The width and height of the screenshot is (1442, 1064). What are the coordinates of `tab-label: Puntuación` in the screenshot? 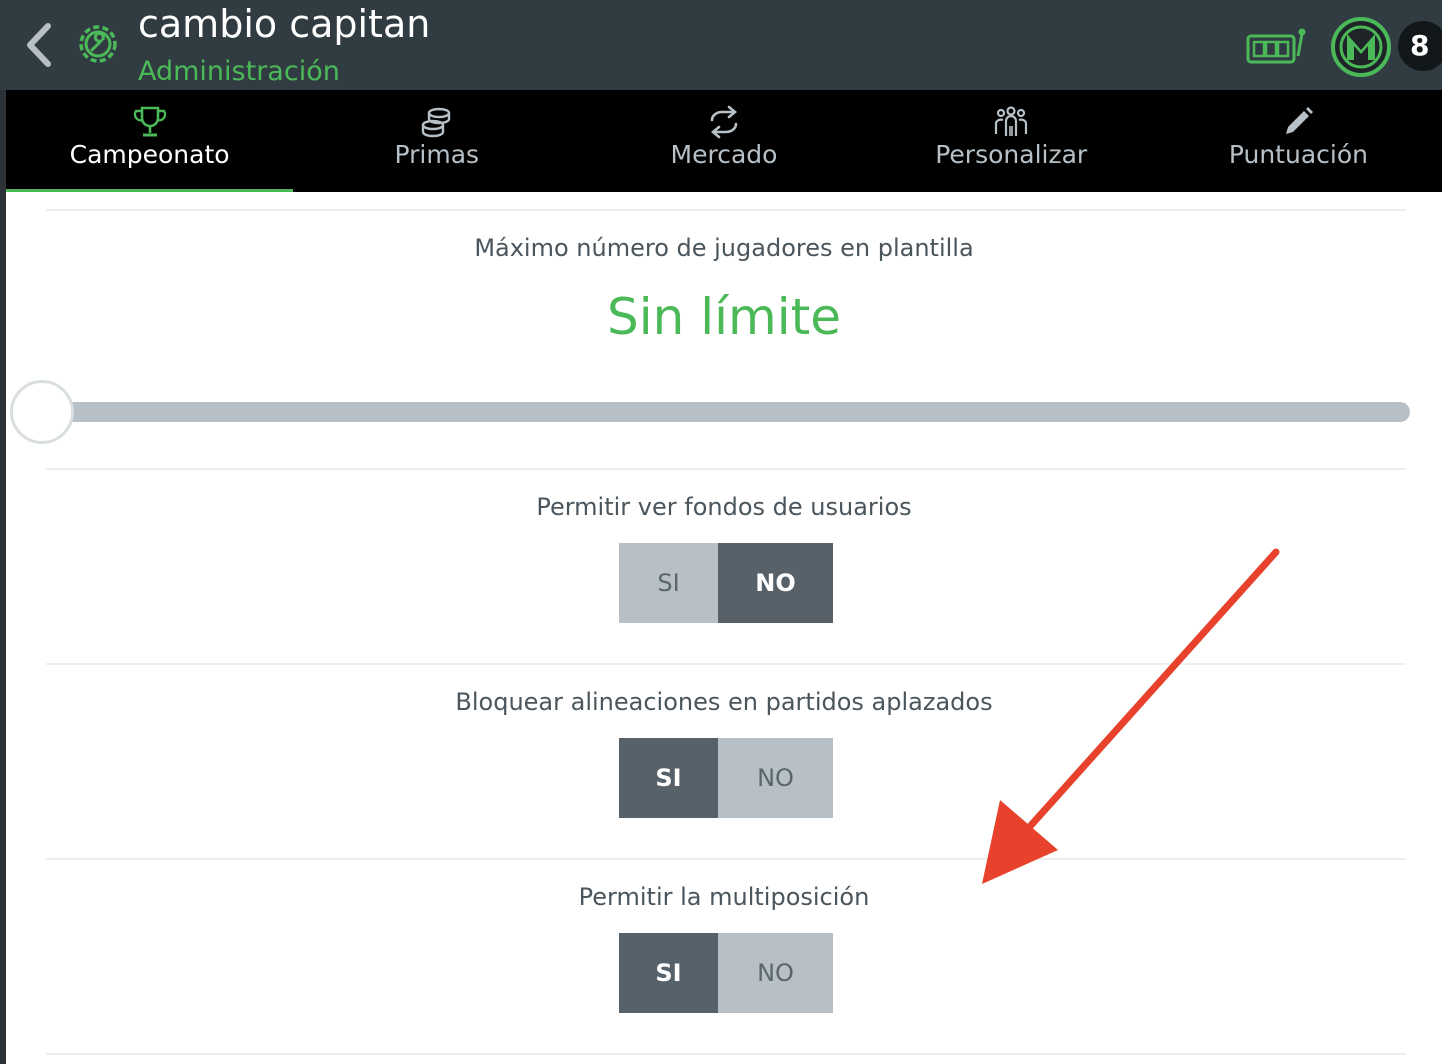 It's located at (1298, 154).